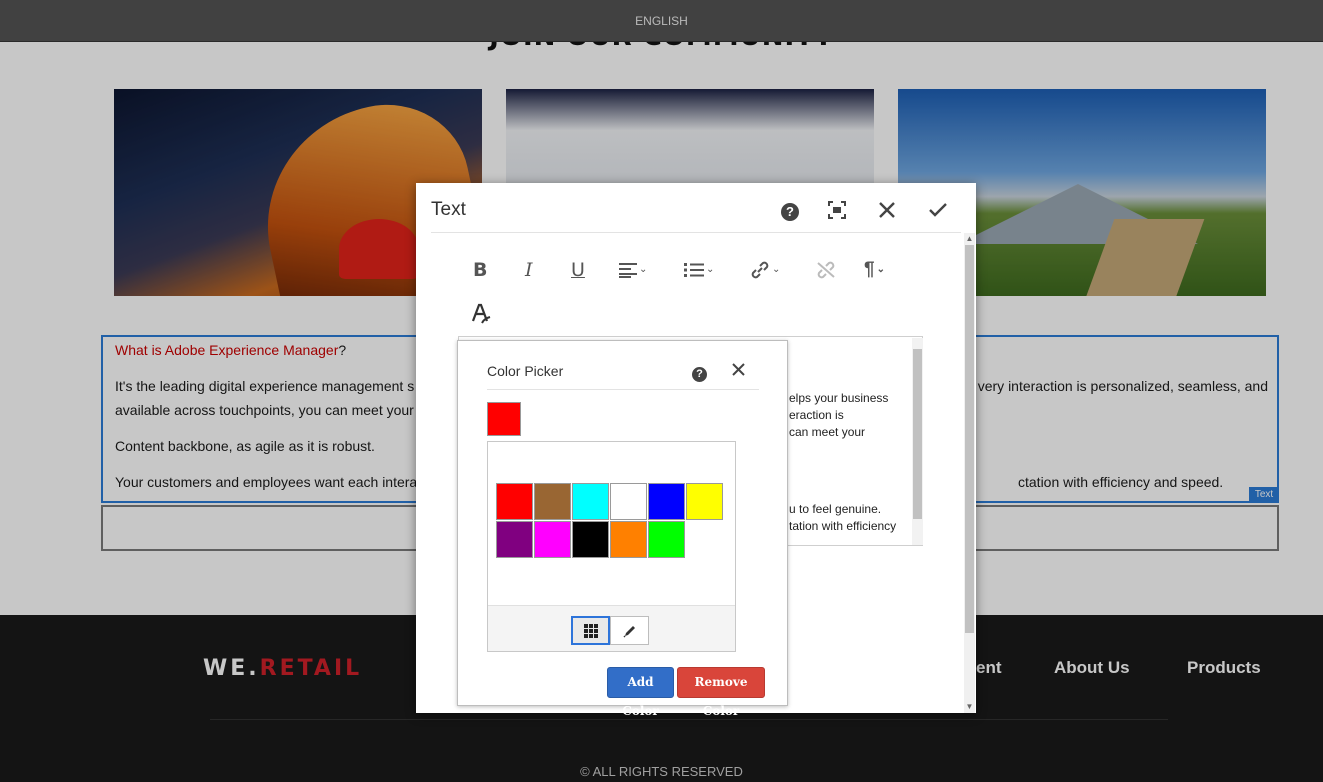  Describe the element at coordinates (623, 389) in the screenshot. I see `color-picker-divider` at that location.